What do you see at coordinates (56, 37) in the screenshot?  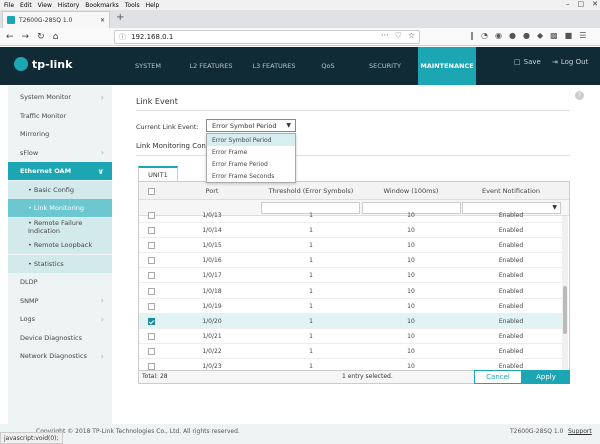 I see `home-icon: ⌂` at bounding box center [56, 37].